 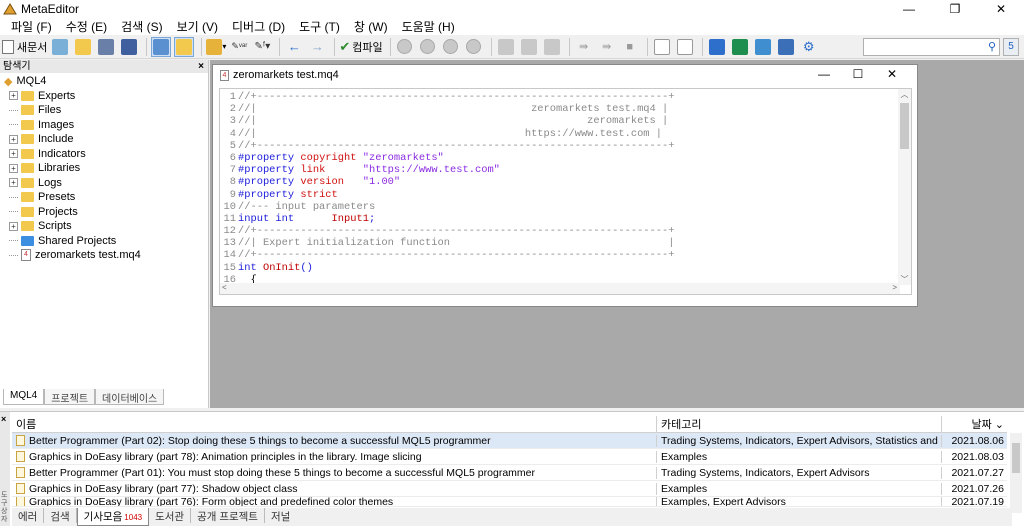 I want to click on toolbox-vertical-scrollbar, so click(x=1016, y=473).